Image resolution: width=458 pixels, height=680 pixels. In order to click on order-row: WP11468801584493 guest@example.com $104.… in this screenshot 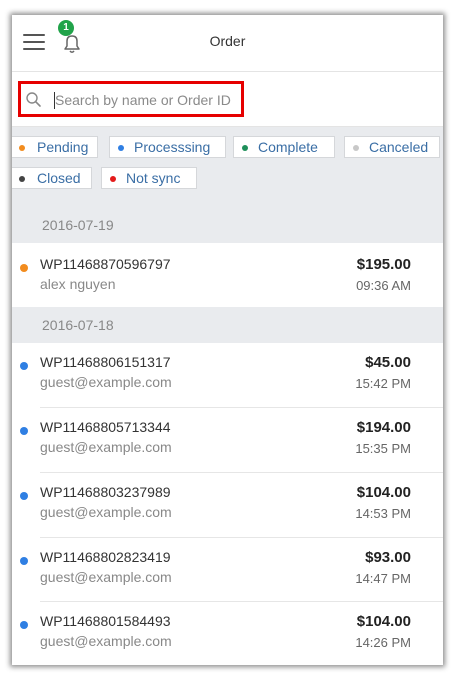, I will do `click(227, 633)`.